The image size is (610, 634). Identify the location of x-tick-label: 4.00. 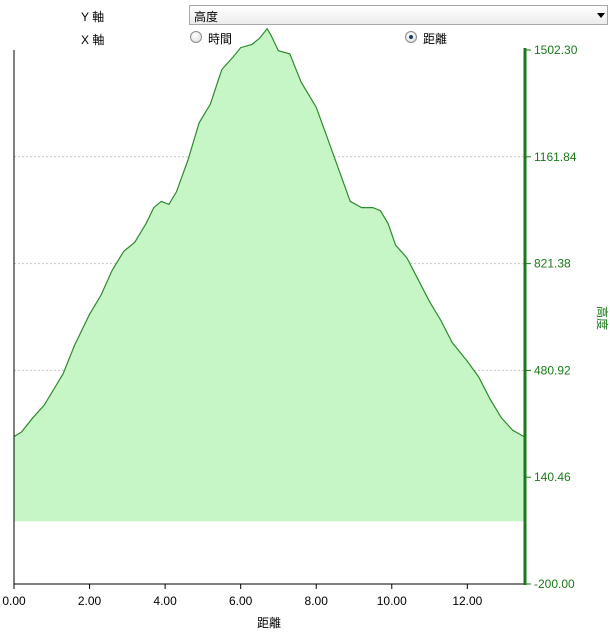
(165, 601).